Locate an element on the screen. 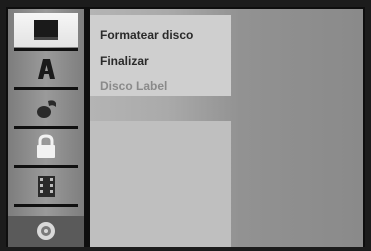  black-square-icon is located at coordinates (46, 30).